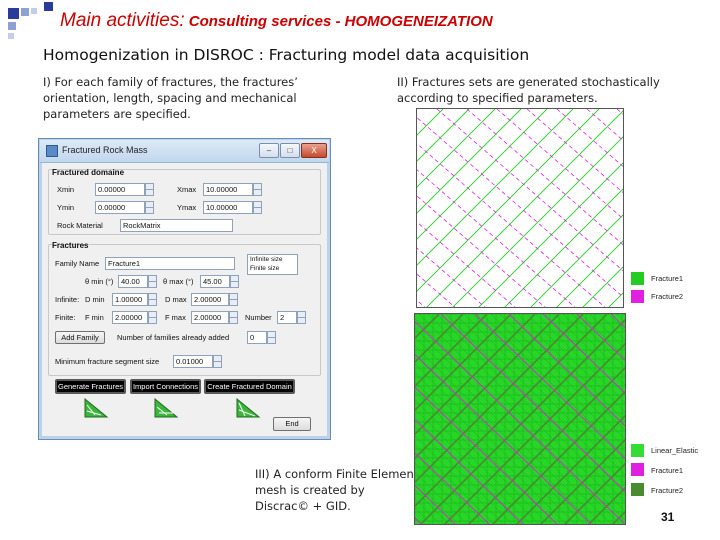 This screenshot has height=540, width=720. Describe the element at coordinates (65, 317) in the screenshot. I see `finite-label: Finite:` at that location.